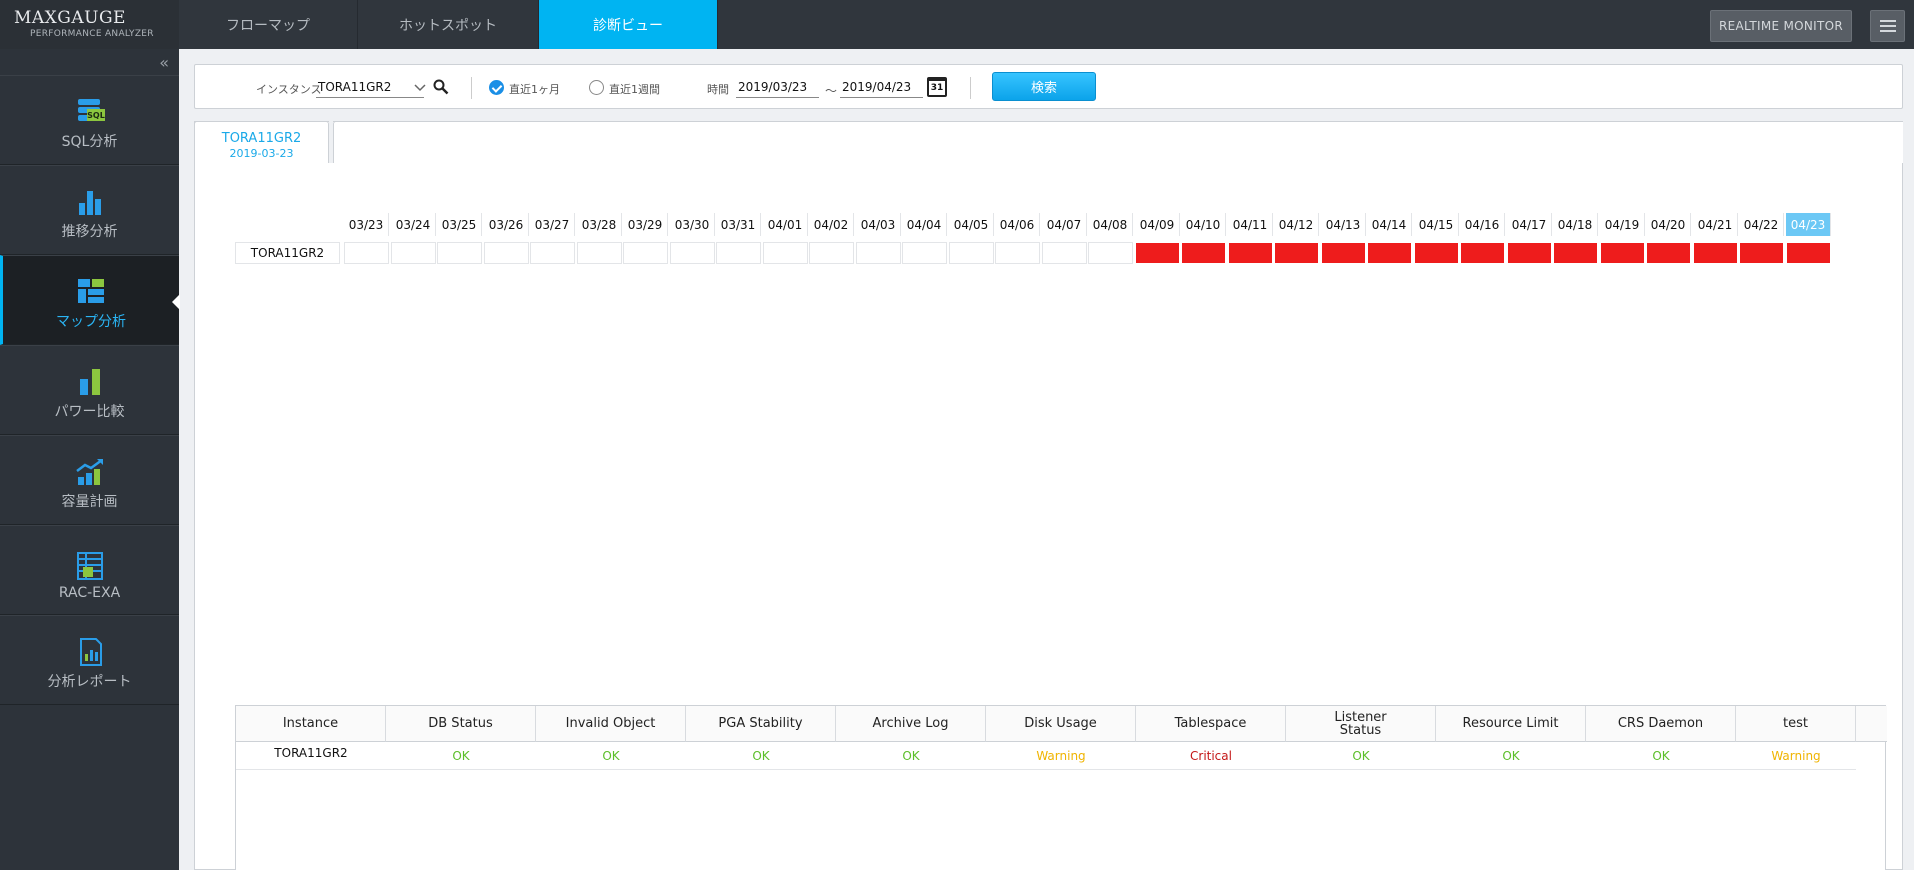 This screenshot has width=1914, height=870. Describe the element at coordinates (628, 24) in the screenshot. I see `tab-diagnosis-view: 診断ビュー` at that location.